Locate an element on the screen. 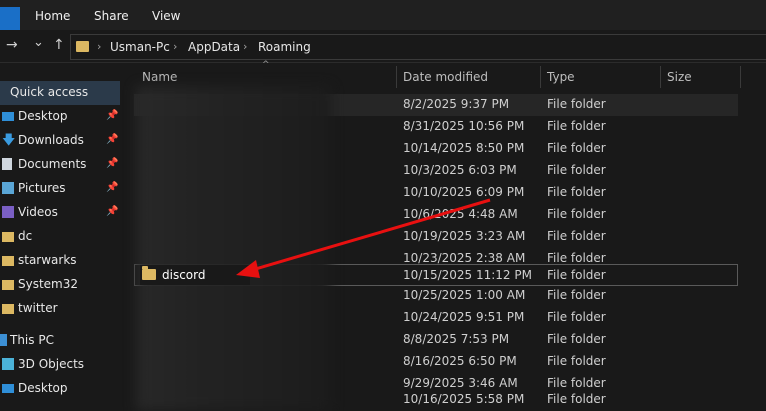 This screenshot has height=411, width=766. sidebar-item-desktop: Desktop 📌 is located at coordinates (60, 117).